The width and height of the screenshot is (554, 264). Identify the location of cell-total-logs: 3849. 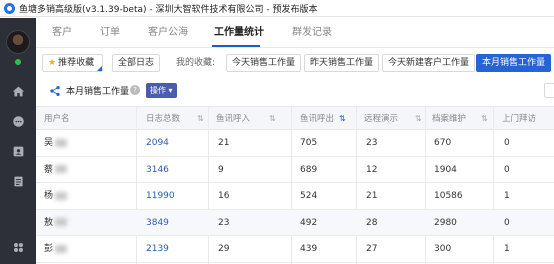
(157, 222).